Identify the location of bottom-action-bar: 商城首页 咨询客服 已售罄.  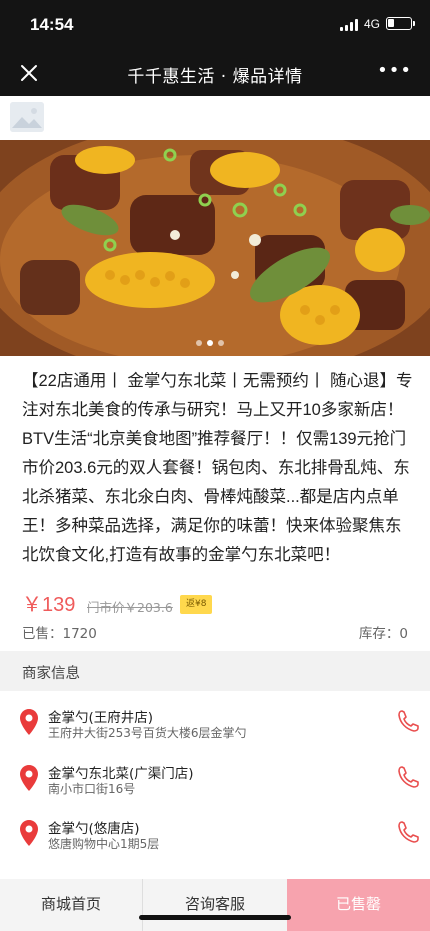
(215, 905).